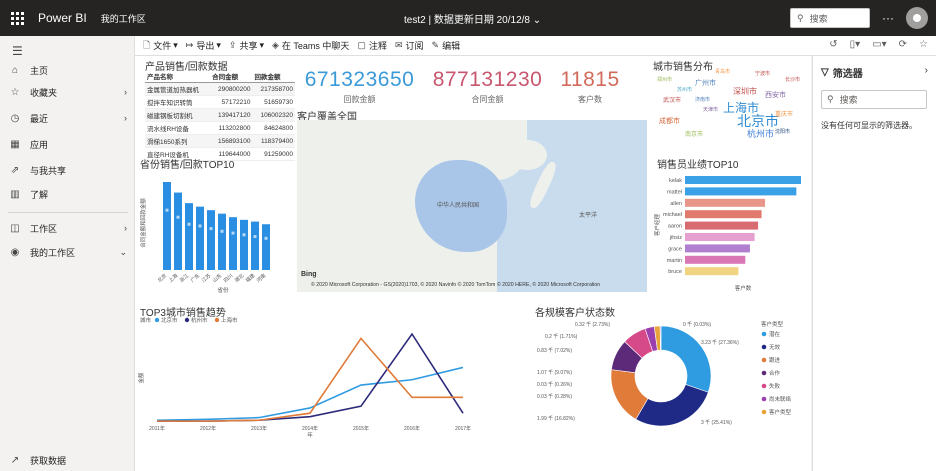 Image resolution: width=936 pixels, height=471 pixels. Describe the element at coordinates (917, 18) in the screenshot. I see `avatar` at that location.